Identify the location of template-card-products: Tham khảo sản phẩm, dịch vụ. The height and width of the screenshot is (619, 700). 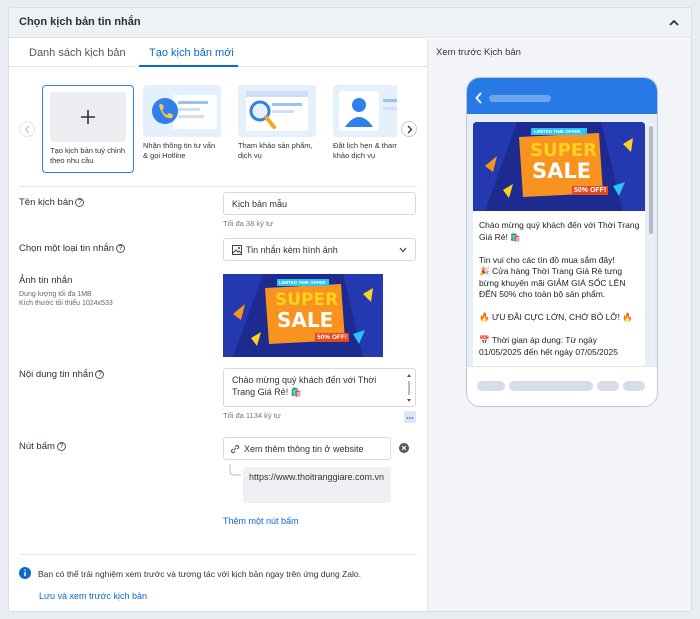
(277, 129).